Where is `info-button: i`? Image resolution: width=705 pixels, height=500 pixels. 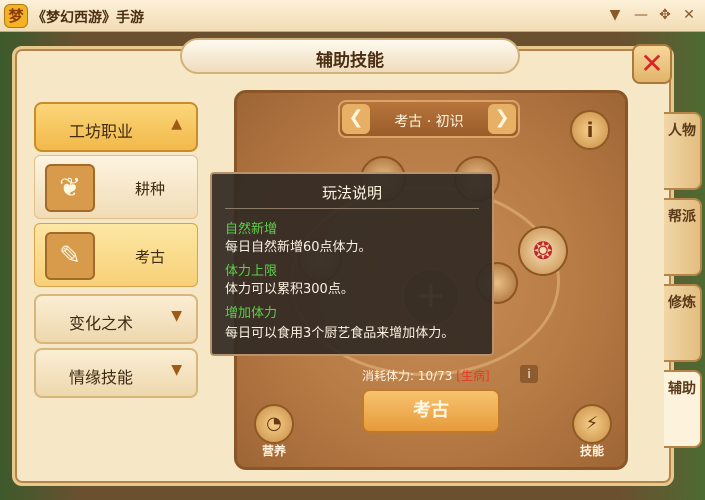 info-button: i is located at coordinates (590, 130).